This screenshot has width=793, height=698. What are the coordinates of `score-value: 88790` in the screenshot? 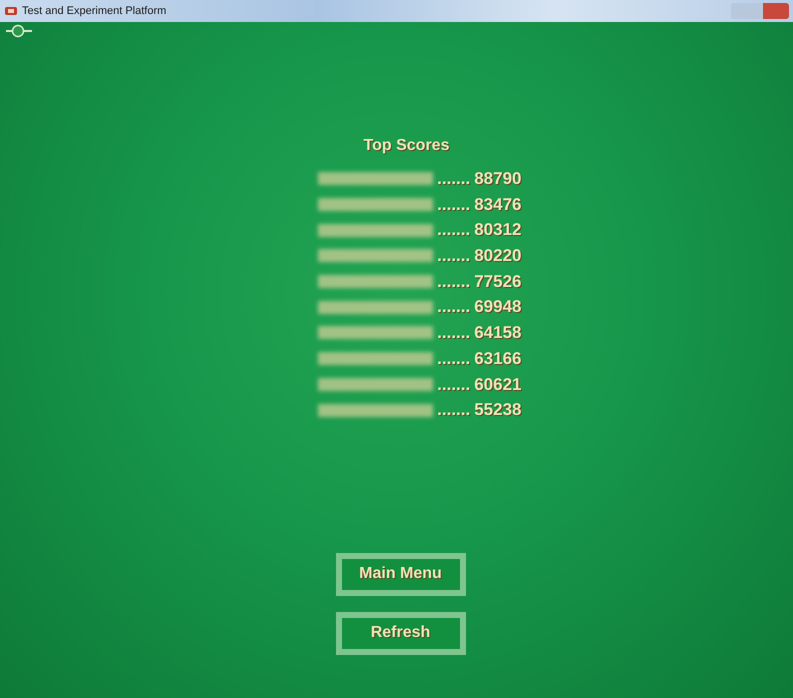 It's located at (498, 179).